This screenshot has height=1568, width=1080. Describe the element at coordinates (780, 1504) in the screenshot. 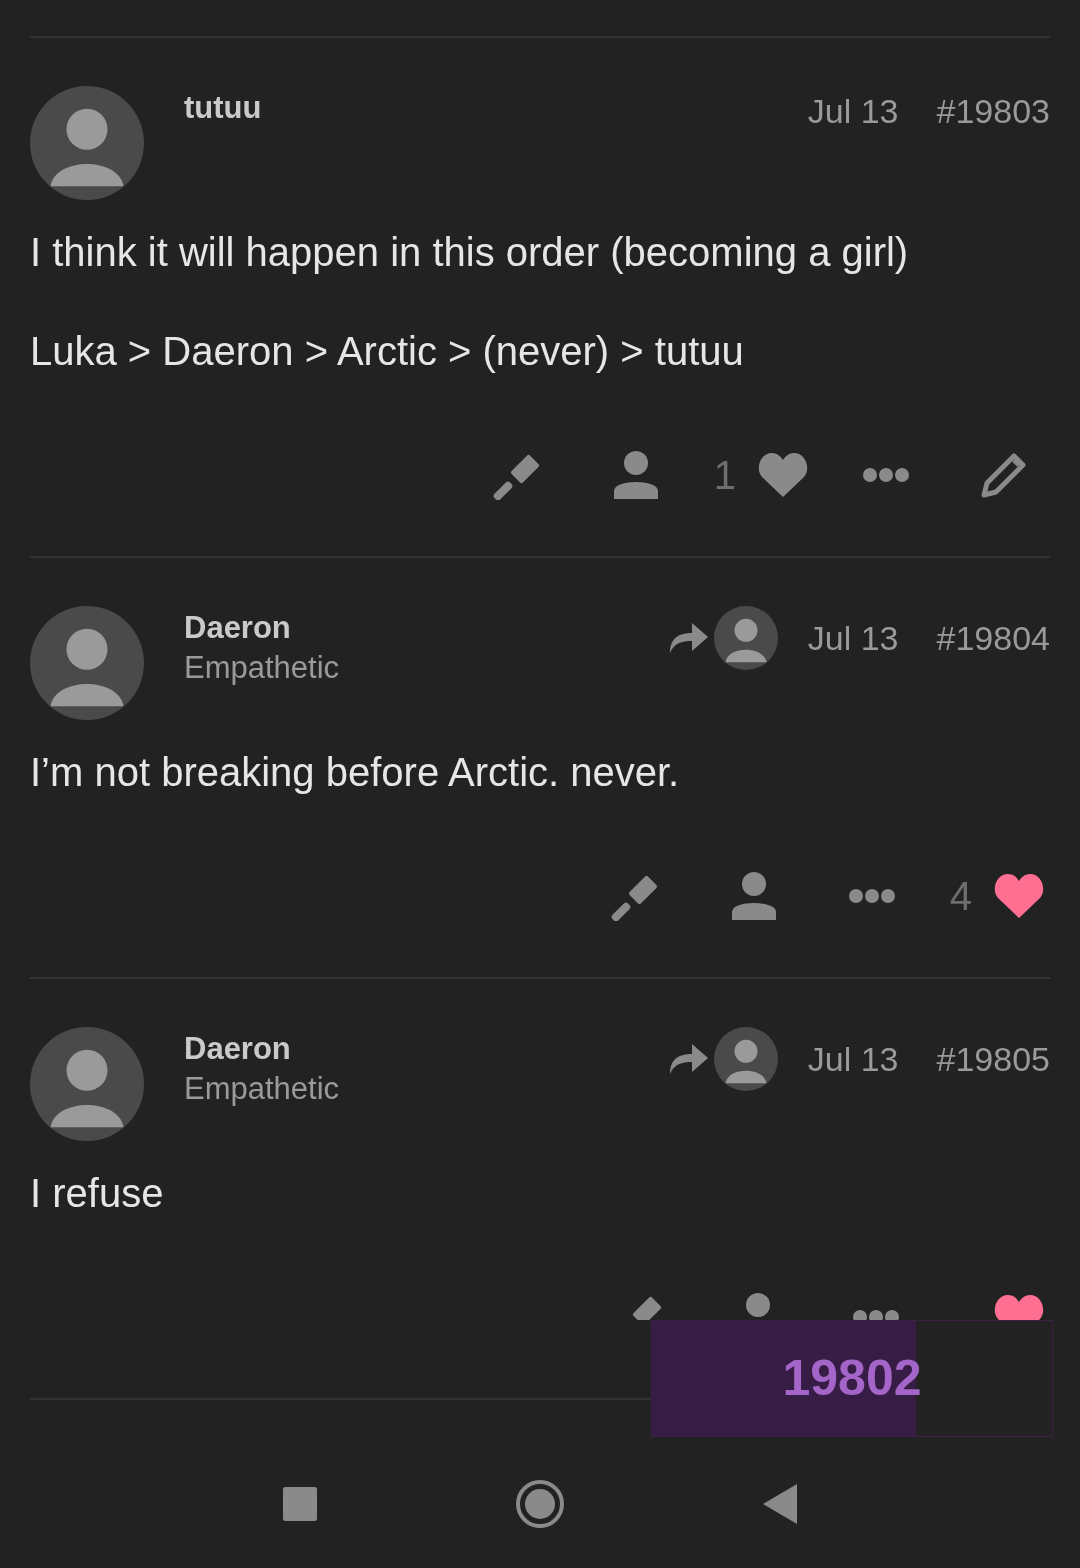

I see `back-triangle-icon` at that location.